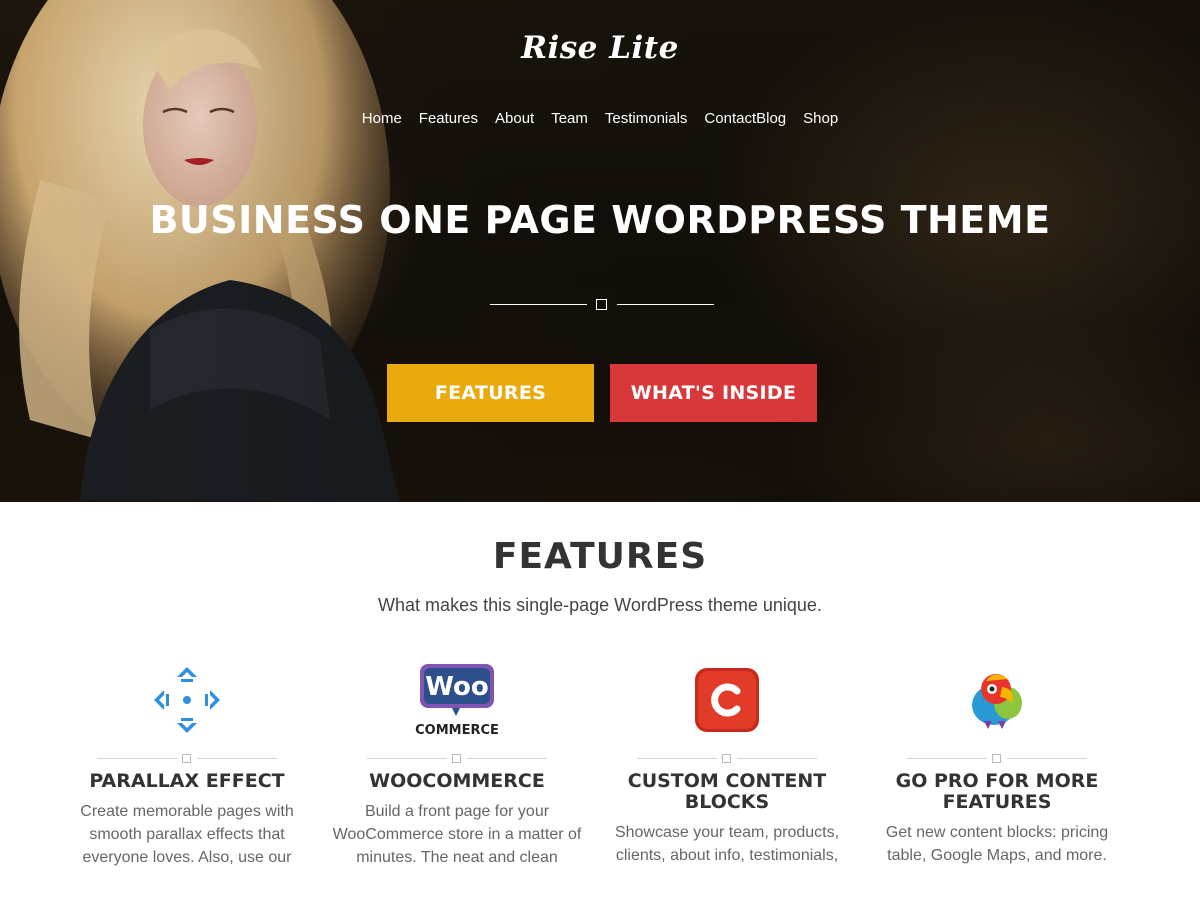  Describe the element at coordinates (448, 118) in the screenshot. I see `nav-item-features: Features` at that location.